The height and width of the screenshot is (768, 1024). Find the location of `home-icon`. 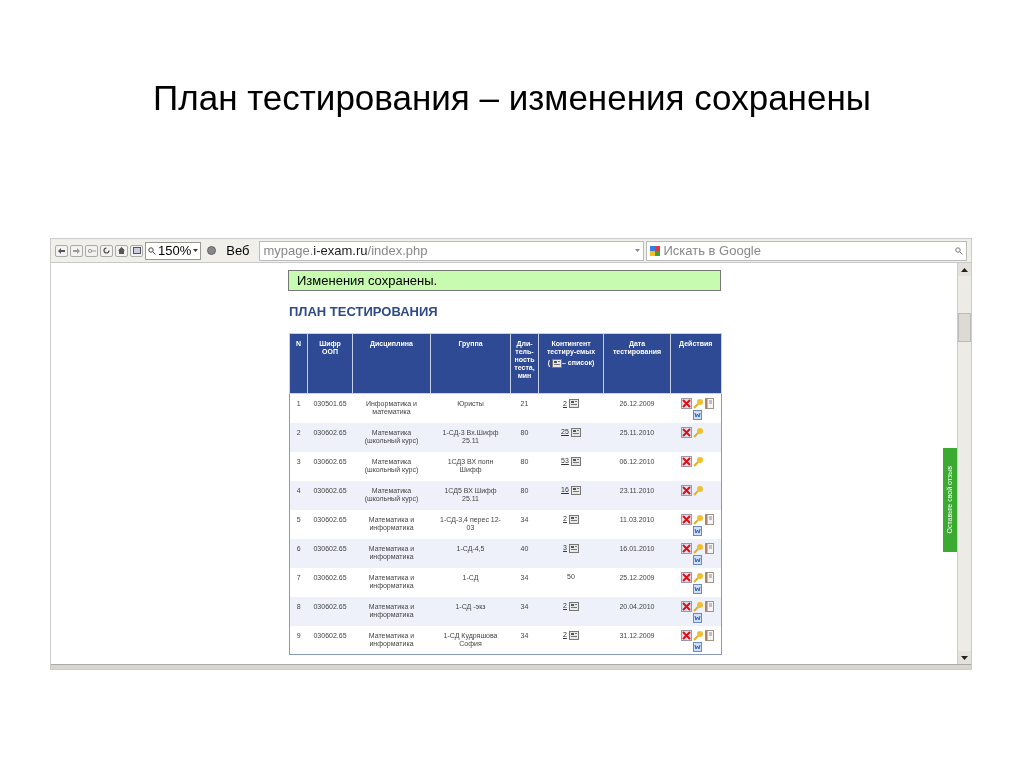

home-icon is located at coordinates (121, 250).